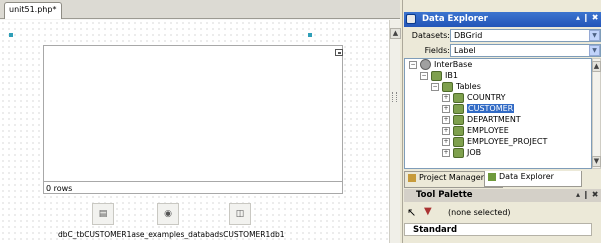 The image size is (601, 243). Describe the element at coordinates (498, 229) in the screenshot. I see `category-standard: Standard` at that location.